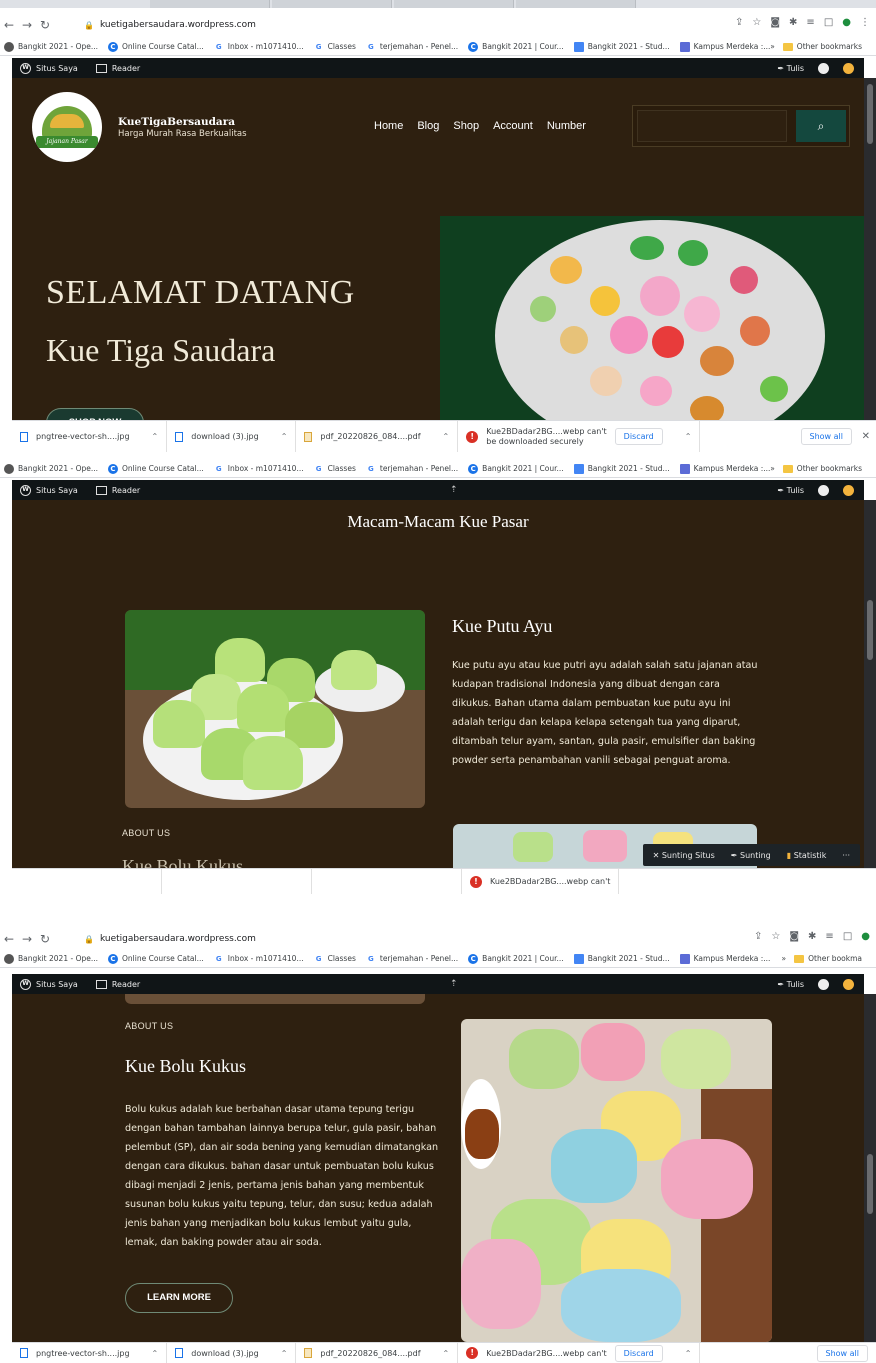 This screenshot has height=1363, width=876. I want to click on search-input, so click(712, 126).